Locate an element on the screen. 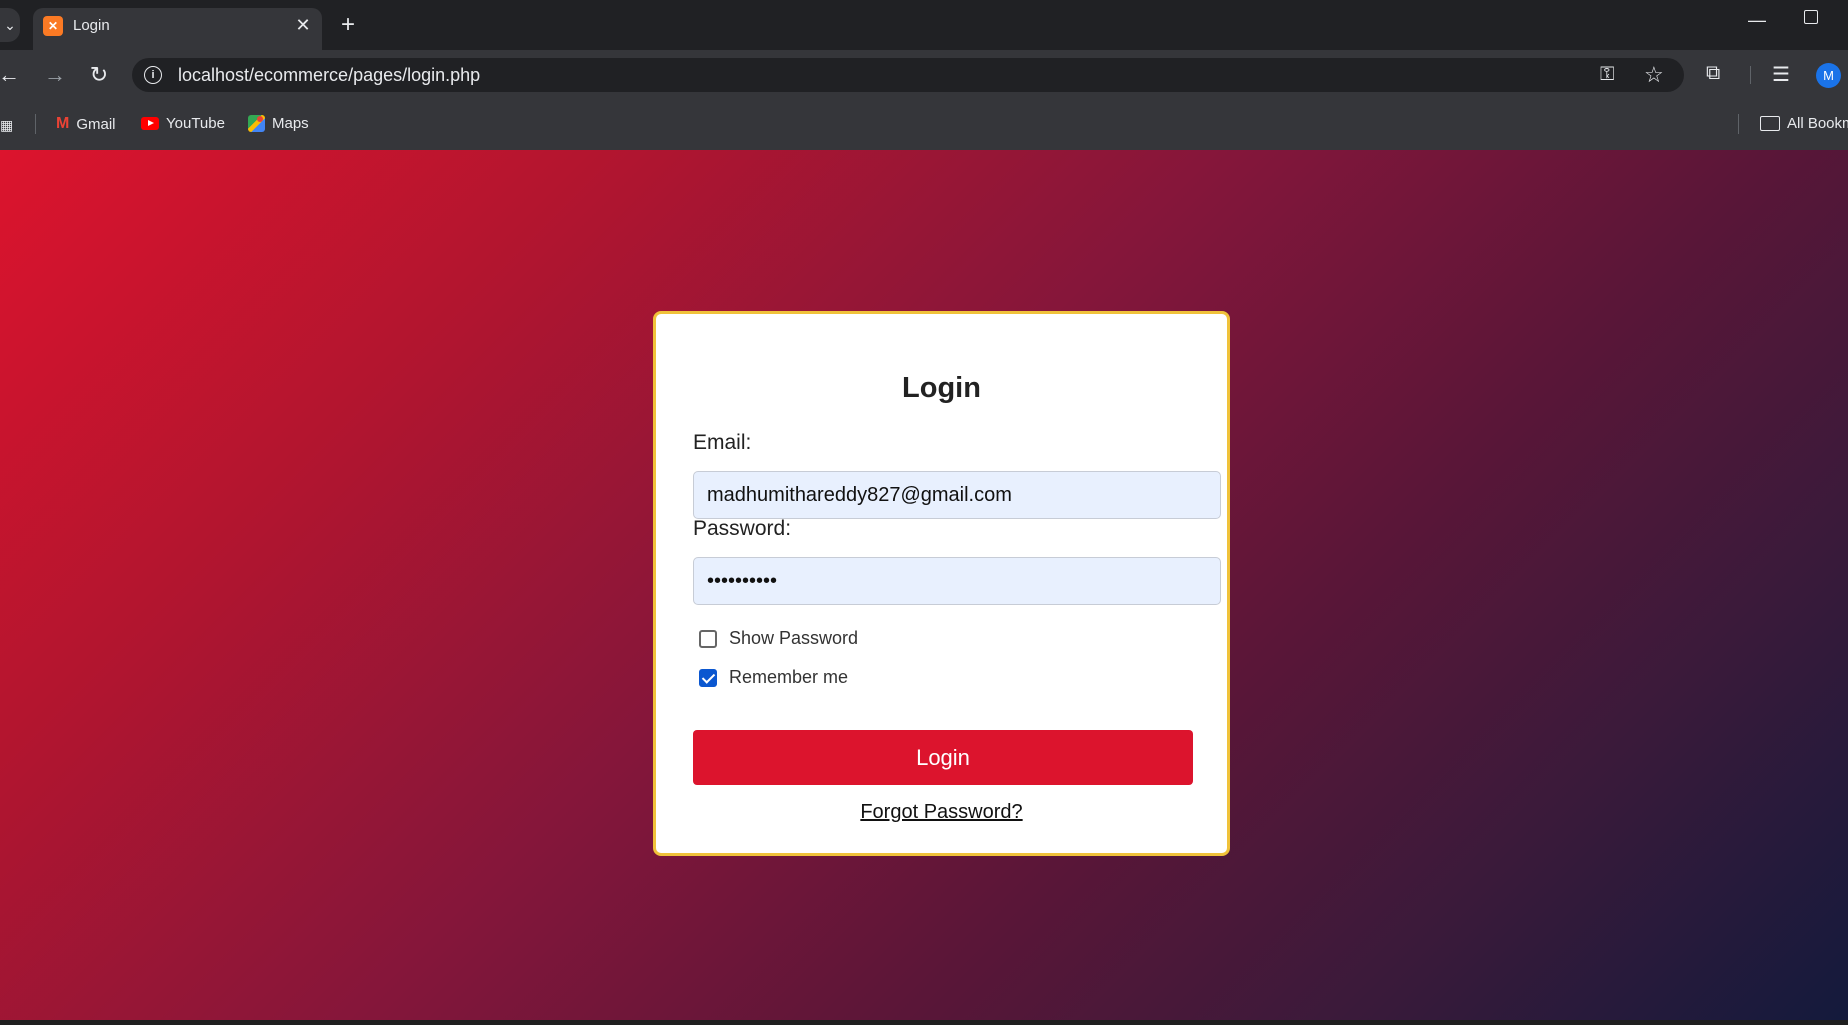 The height and width of the screenshot is (1025, 1848). youtube-icon is located at coordinates (150, 123).